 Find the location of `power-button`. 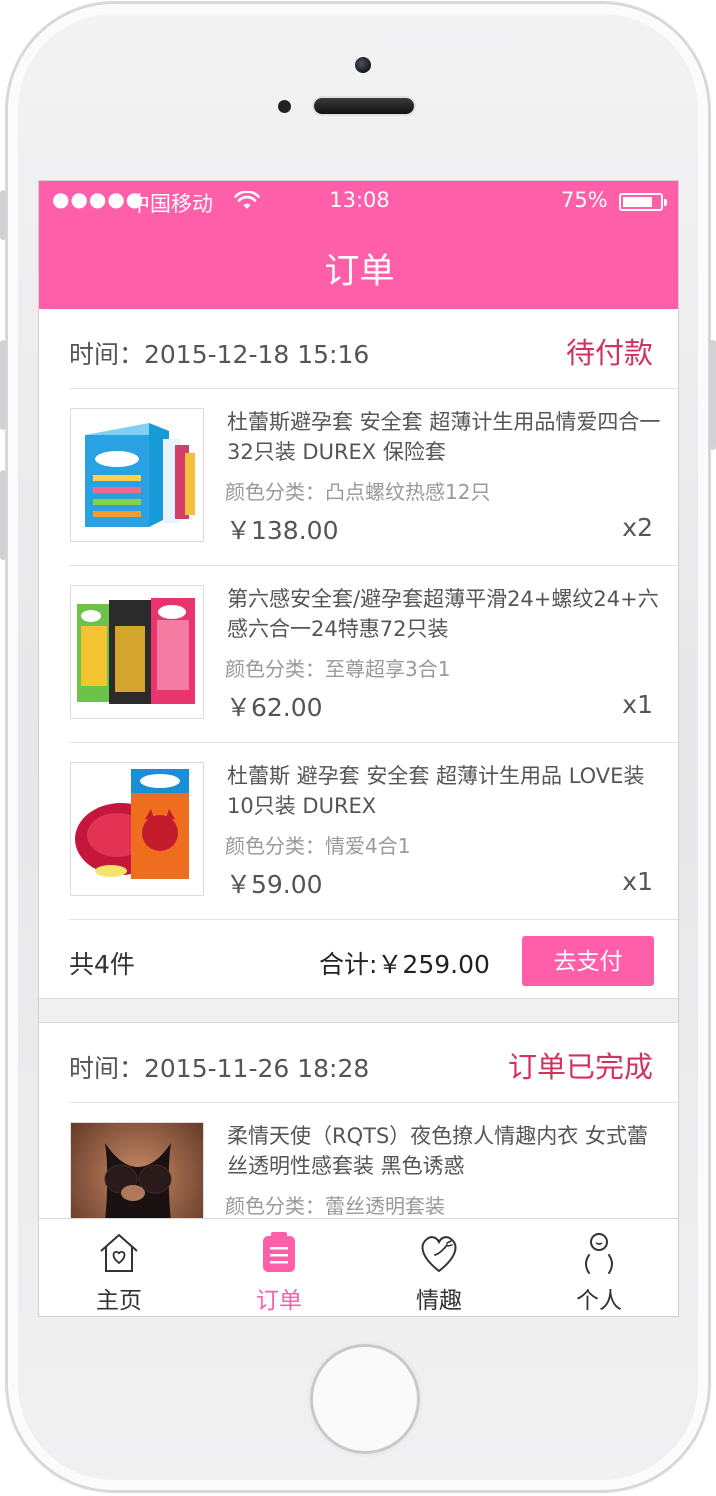

power-button is located at coordinates (713, 395).